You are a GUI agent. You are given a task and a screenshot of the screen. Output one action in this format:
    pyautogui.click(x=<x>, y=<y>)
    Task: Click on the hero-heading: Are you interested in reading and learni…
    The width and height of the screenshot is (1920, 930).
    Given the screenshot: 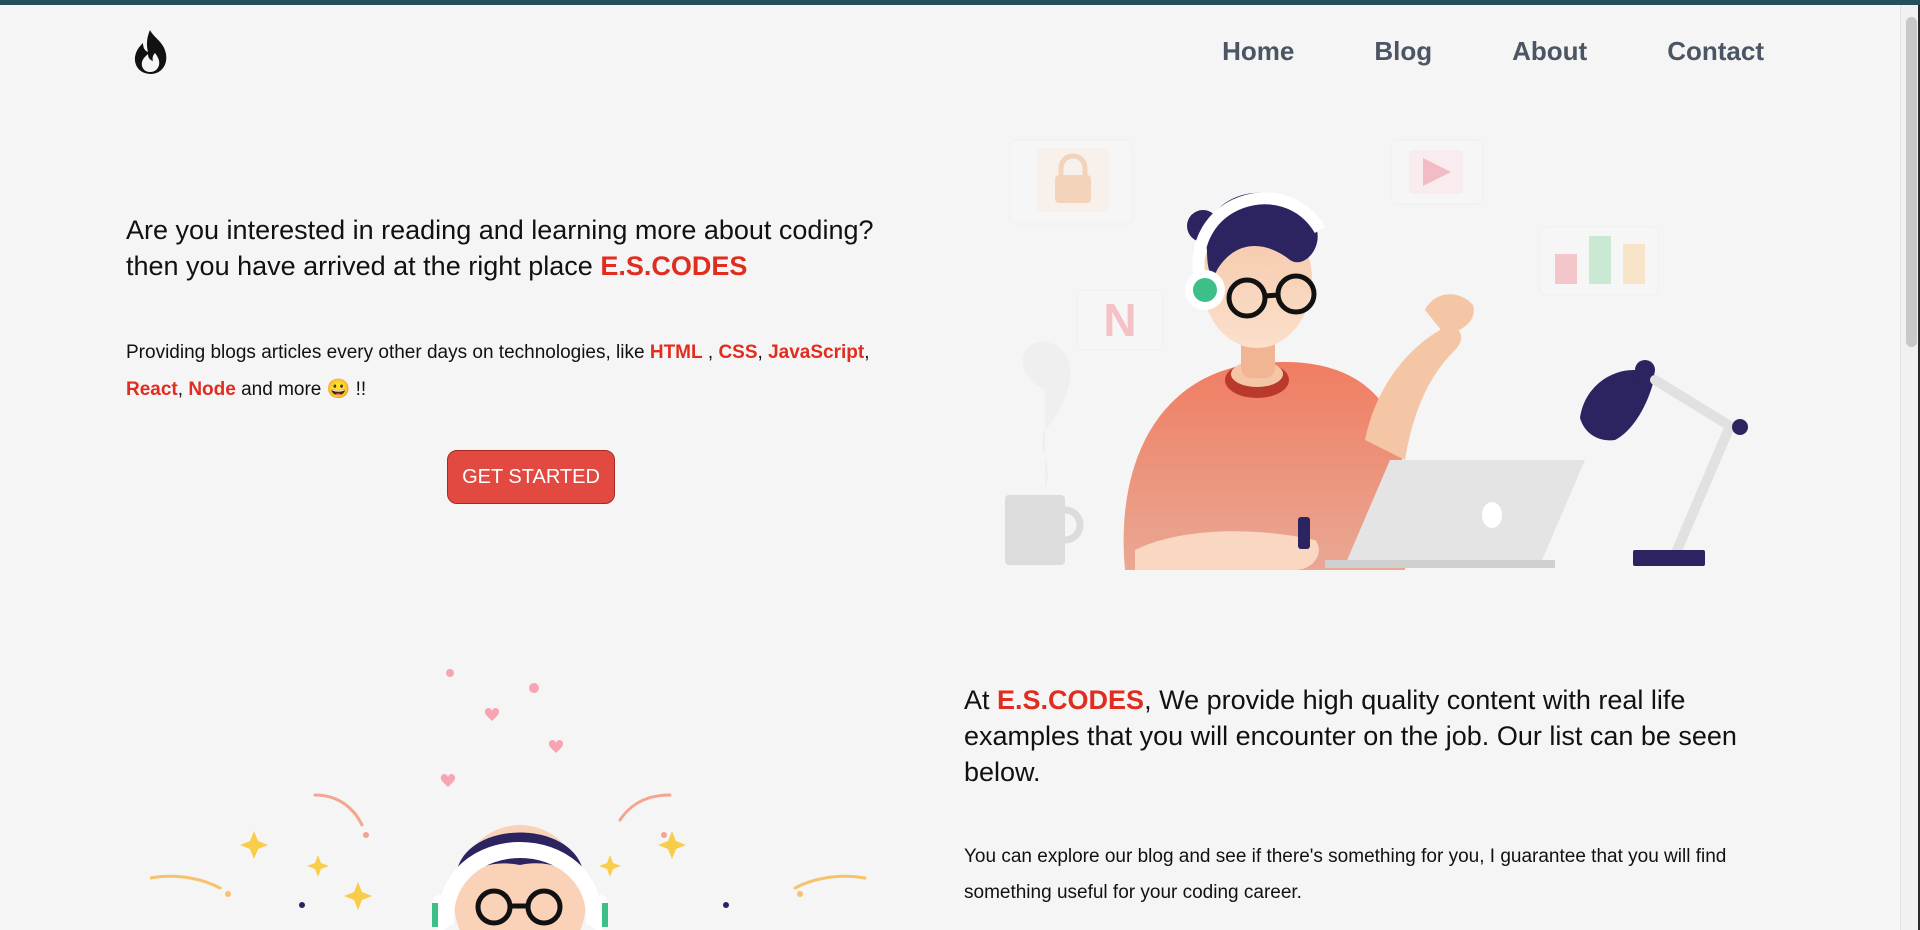 What is the action you would take?
    pyautogui.click(x=536, y=248)
    